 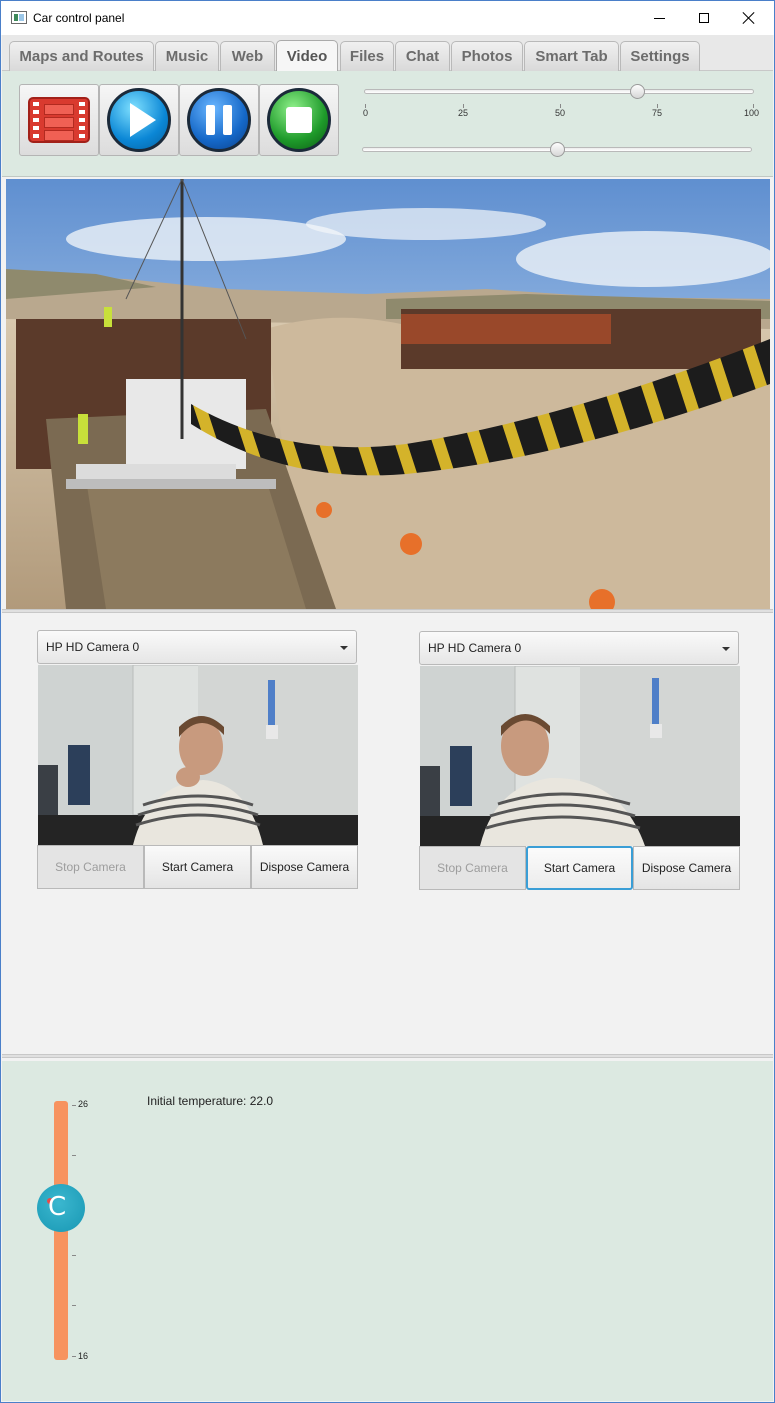 I want to click on app-icon, so click(x=19, y=17).